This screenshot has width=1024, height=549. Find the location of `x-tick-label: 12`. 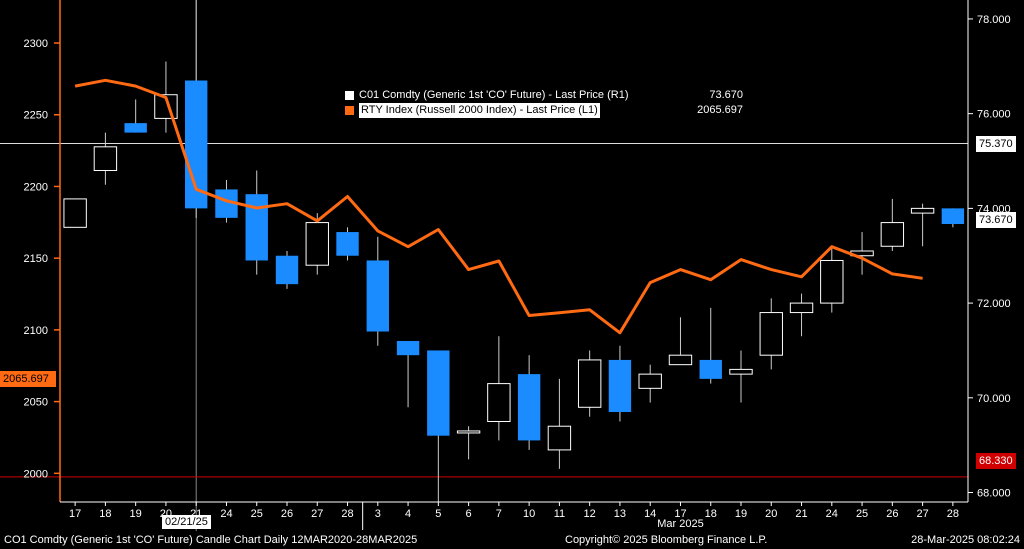

x-tick-label: 12 is located at coordinates (590, 514).